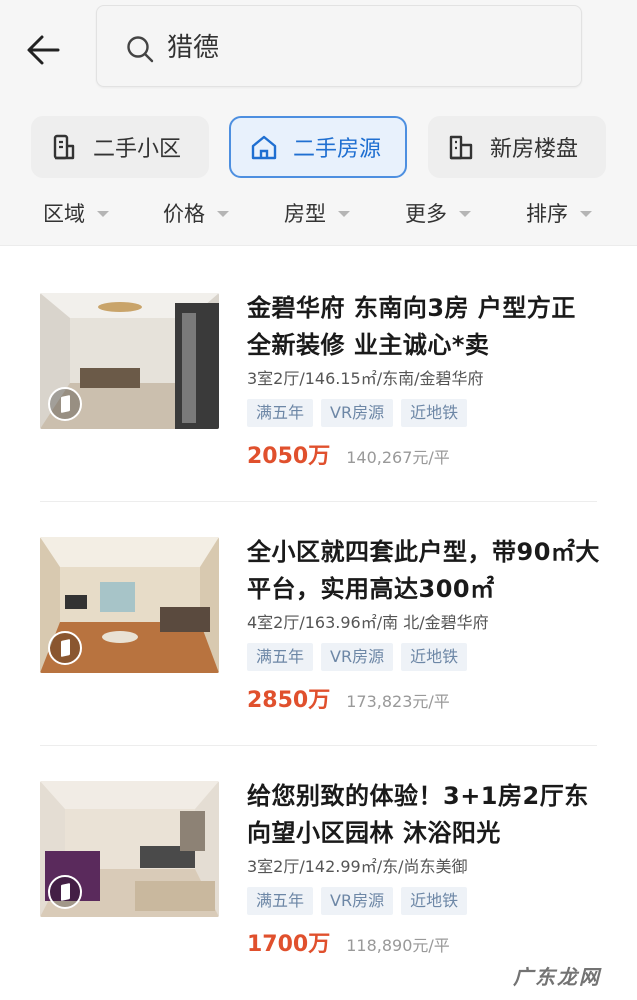  What do you see at coordinates (339, 46) in the screenshot?
I see `search-input: 猎德` at bounding box center [339, 46].